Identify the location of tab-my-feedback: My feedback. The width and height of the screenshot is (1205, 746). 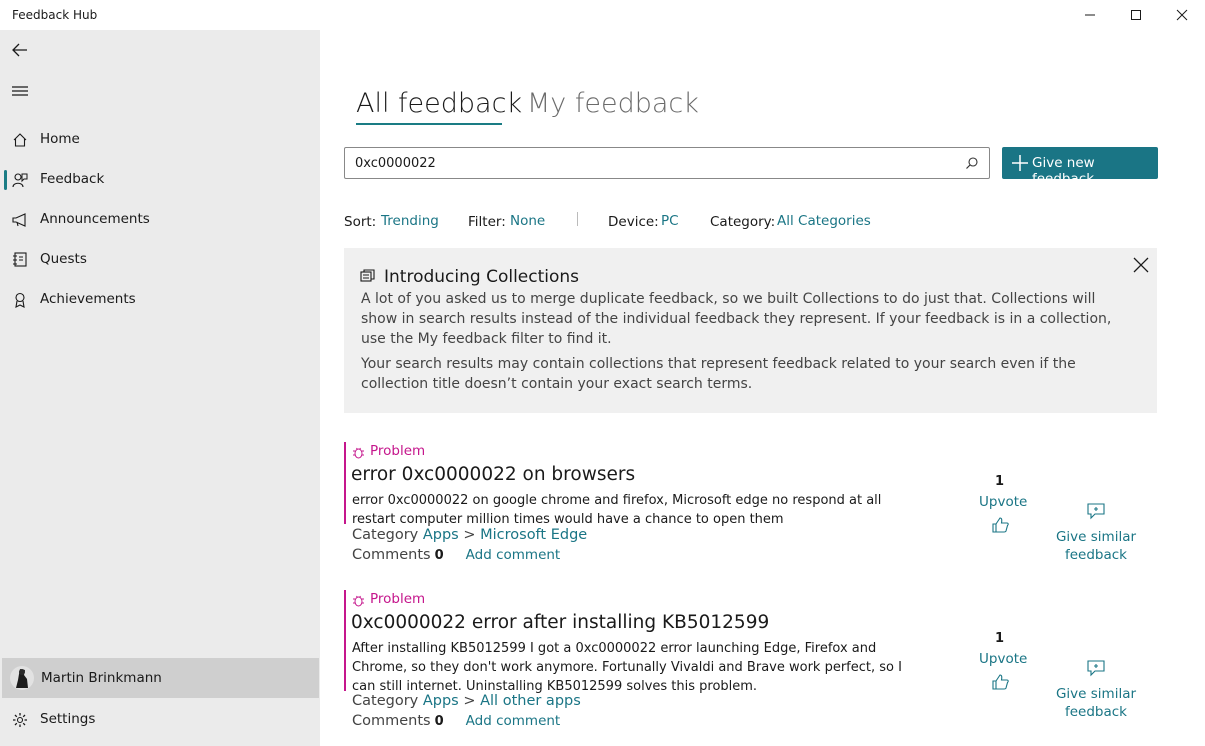
(613, 103).